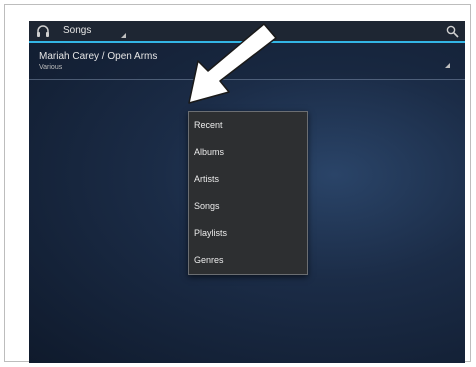 Image resolution: width=476 pixels, height=367 pixels. What do you see at coordinates (248, 125) in the screenshot?
I see `menu-item-recent: Recent` at bounding box center [248, 125].